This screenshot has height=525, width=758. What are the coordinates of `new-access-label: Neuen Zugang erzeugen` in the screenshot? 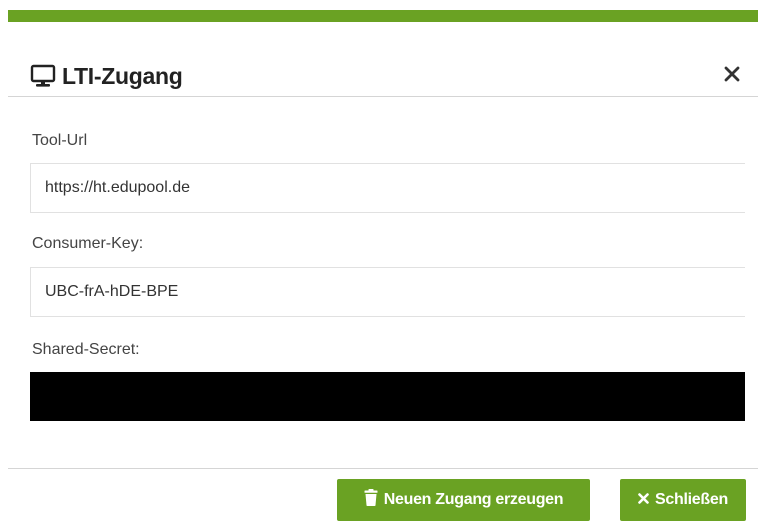 It's located at (473, 499).